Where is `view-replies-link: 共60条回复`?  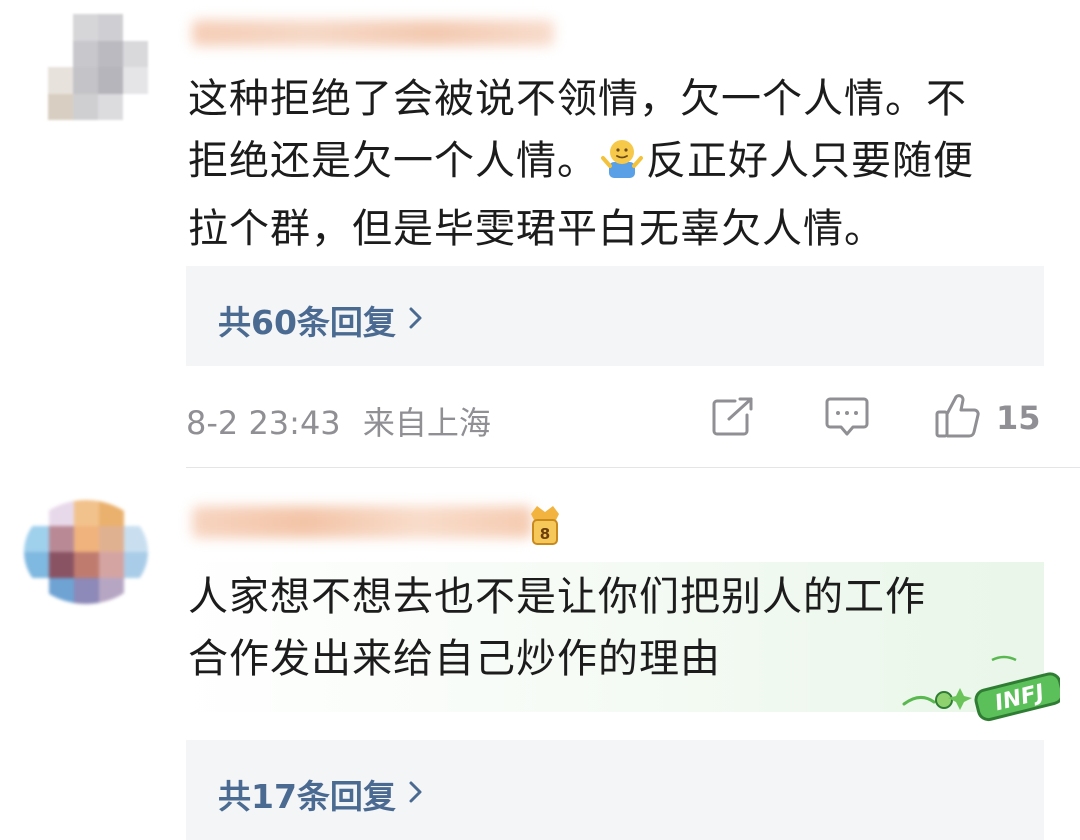
view-replies-link: 共60条回复 is located at coordinates (322, 320).